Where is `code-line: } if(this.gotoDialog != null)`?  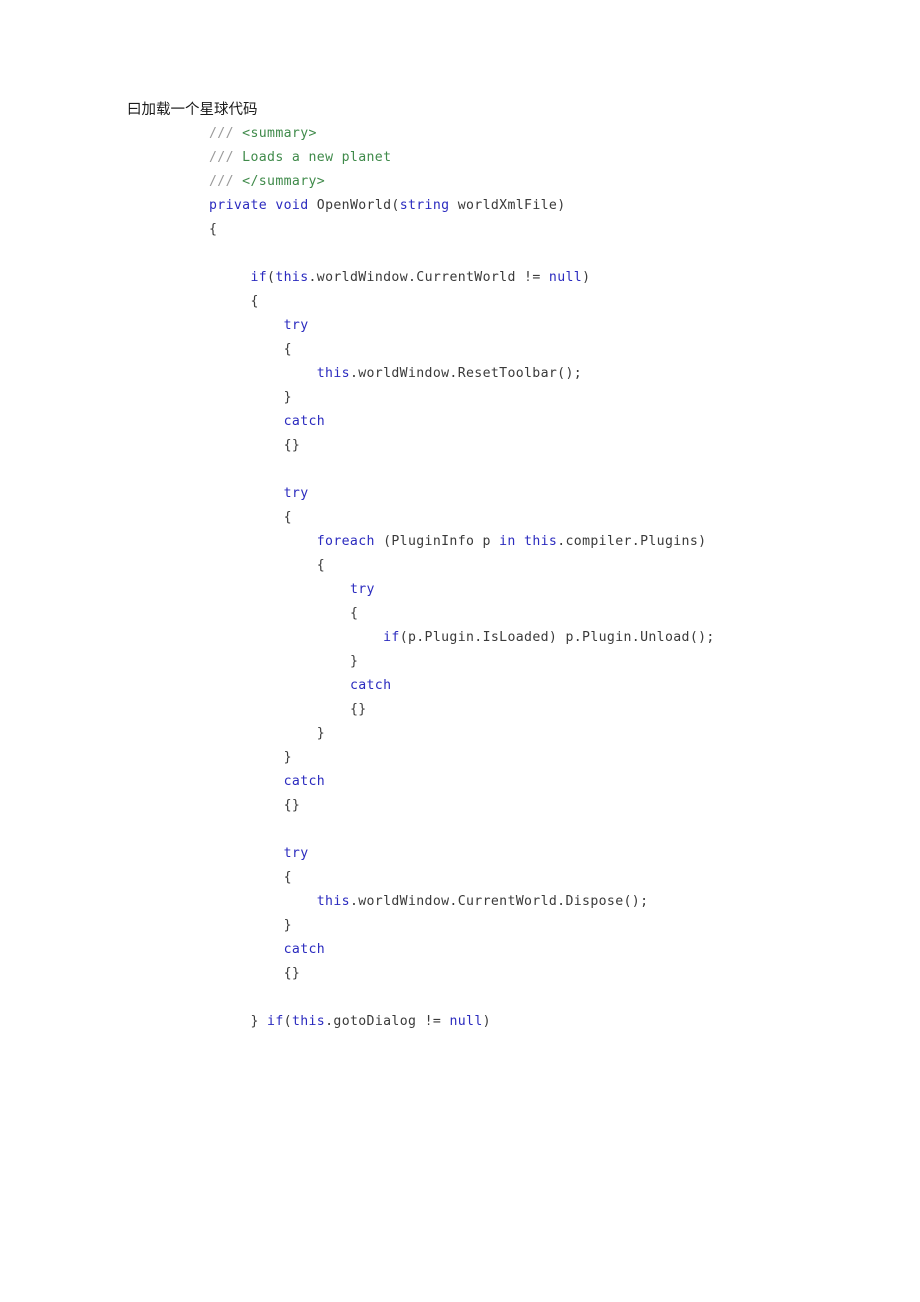 code-line: } if(this.gotoDialog != null) is located at coordinates (462, 1022).